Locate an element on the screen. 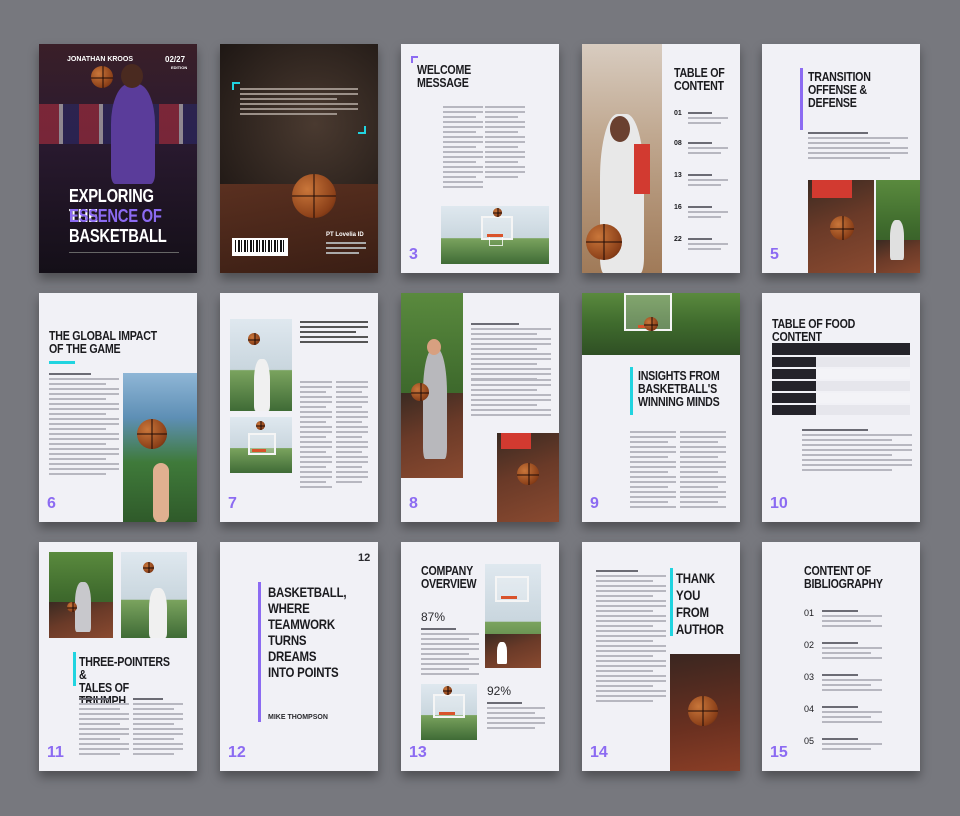 The height and width of the screenshot is (816, 960). bib-item-03: 03 is located at coordinates (809, 677).